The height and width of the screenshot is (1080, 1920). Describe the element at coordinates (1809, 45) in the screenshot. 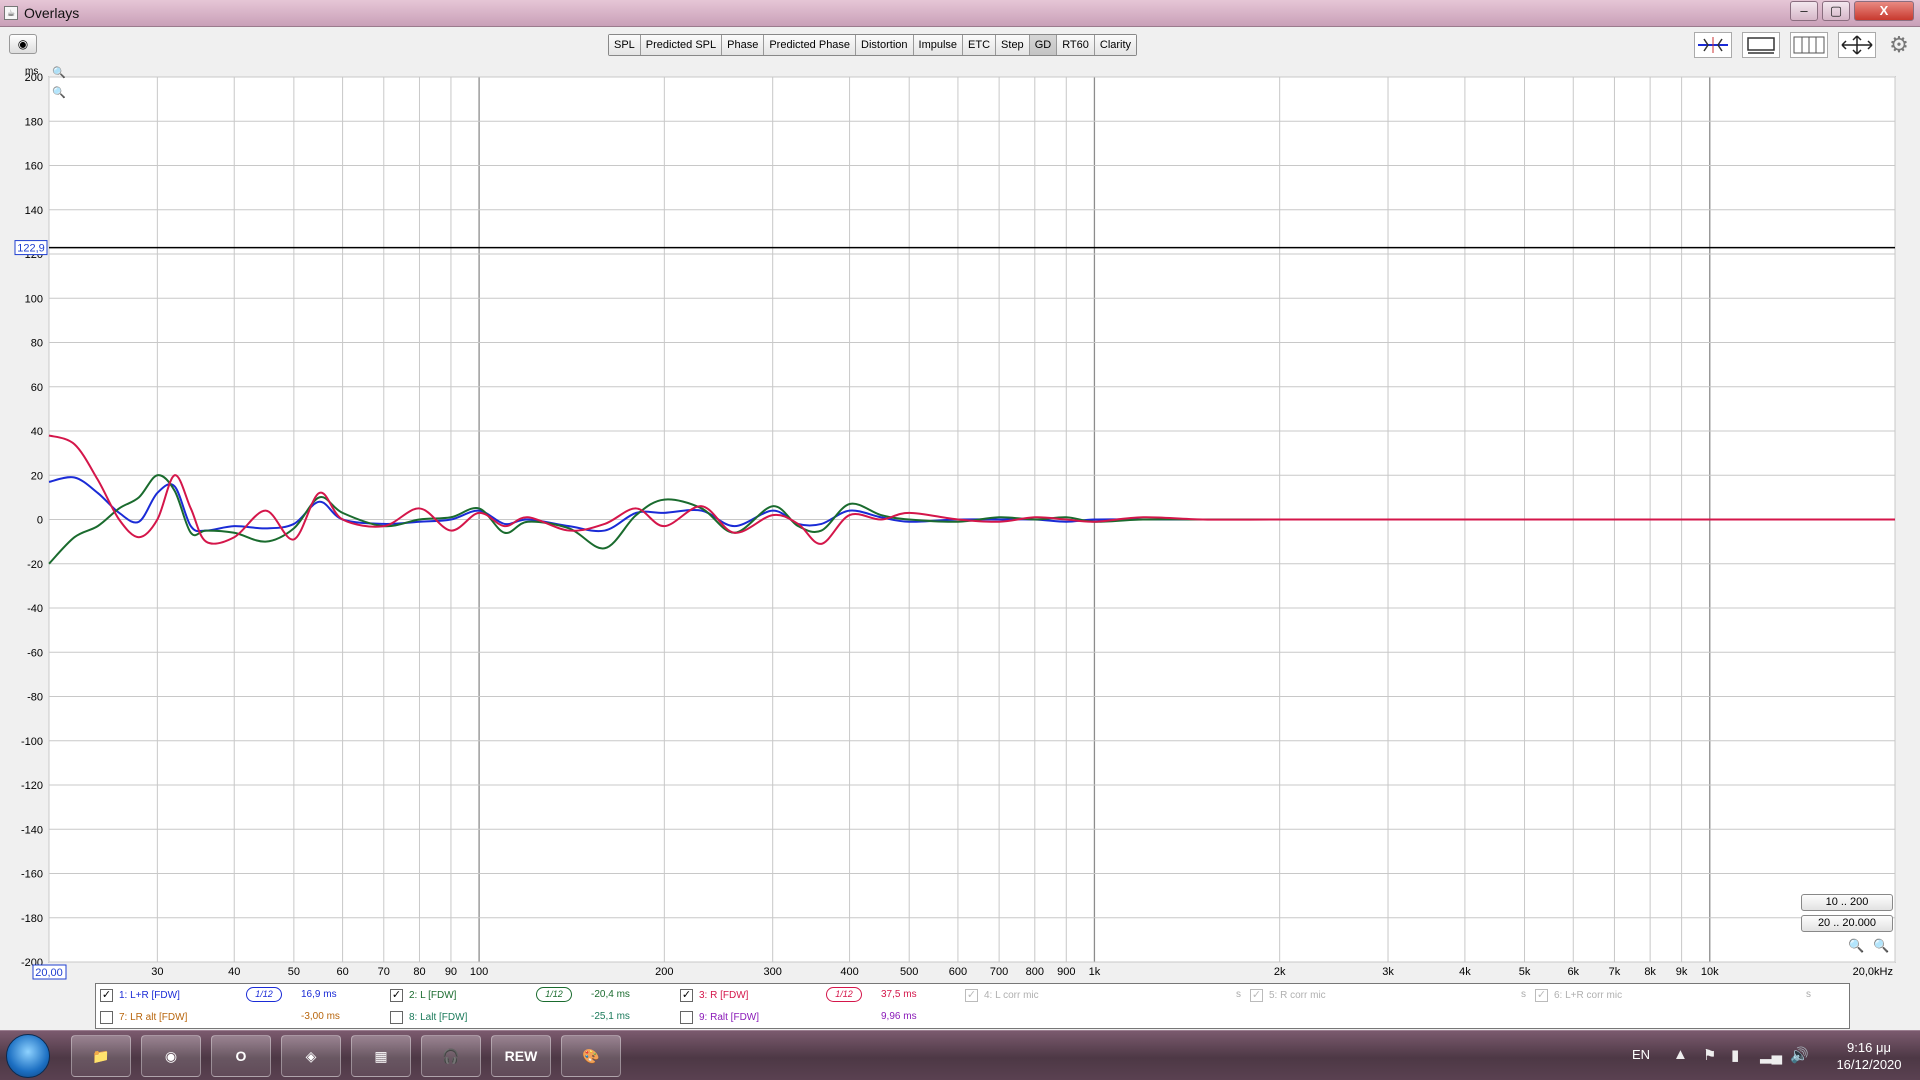

I see `grid-view-icon` at that location.